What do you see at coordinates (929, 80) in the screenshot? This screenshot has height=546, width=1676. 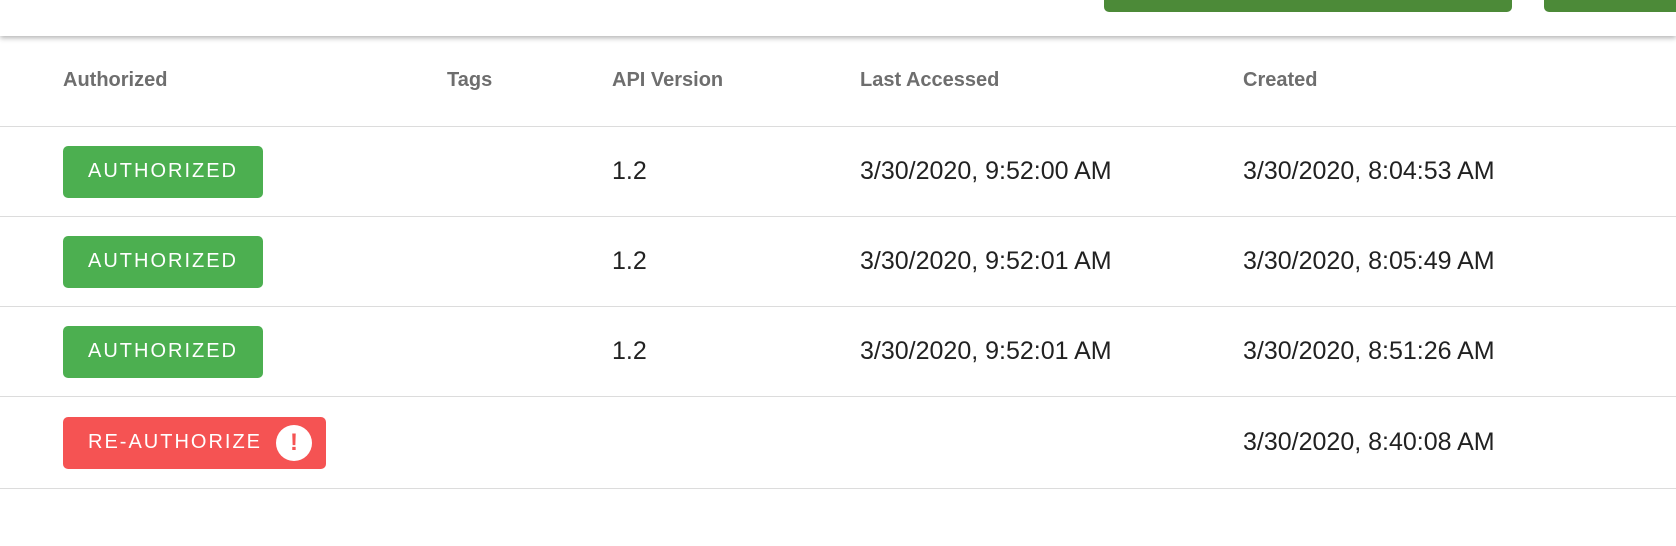 I see `column-header-last-accessed: Last Accessed` at bounding box center [929, 80].